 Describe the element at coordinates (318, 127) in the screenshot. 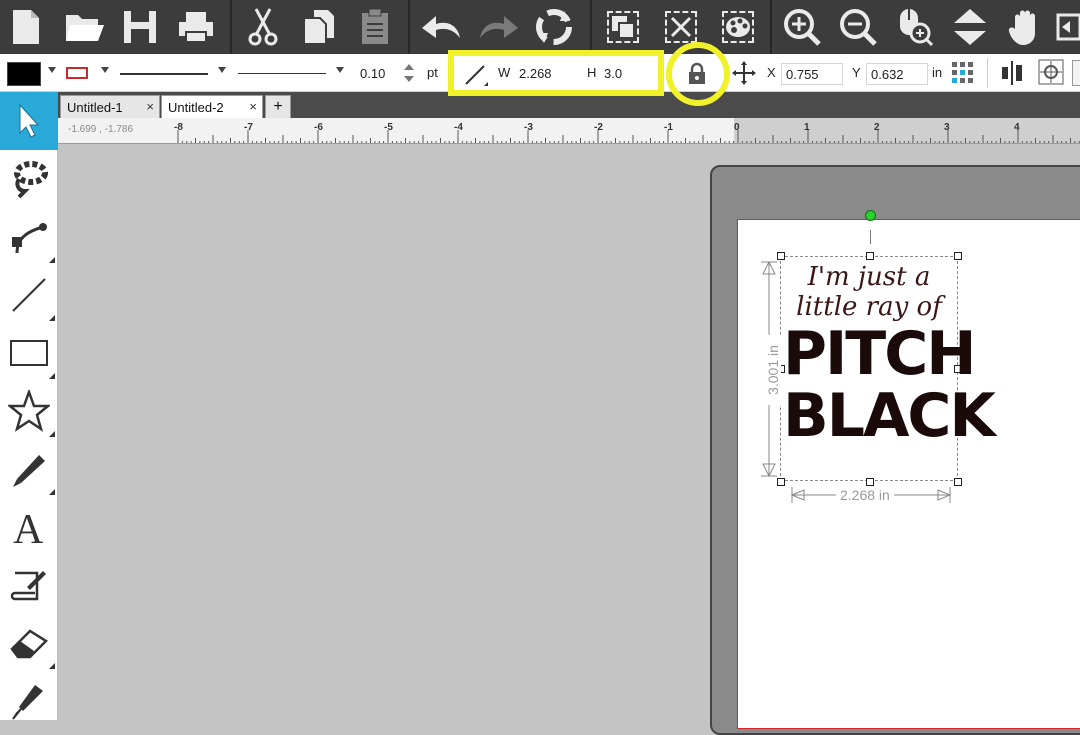

I see `ruler-tick-label: -6` at that location.